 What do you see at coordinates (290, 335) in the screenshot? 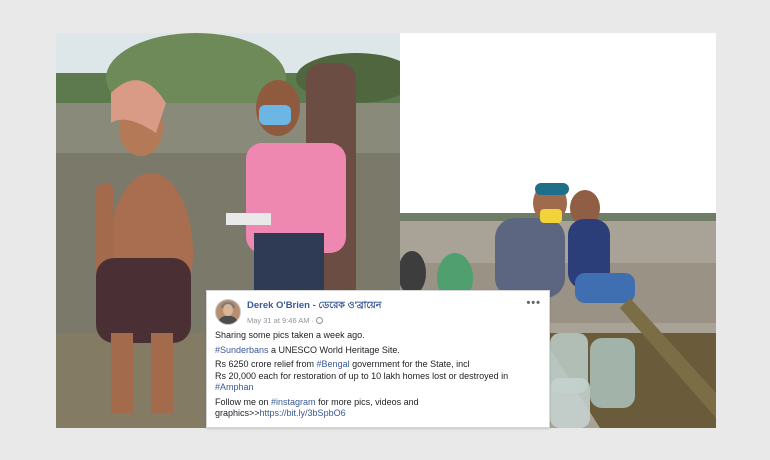
I see `post-line-1: Sharing some pics taken a week ago.` at bounding box center [290, 335].